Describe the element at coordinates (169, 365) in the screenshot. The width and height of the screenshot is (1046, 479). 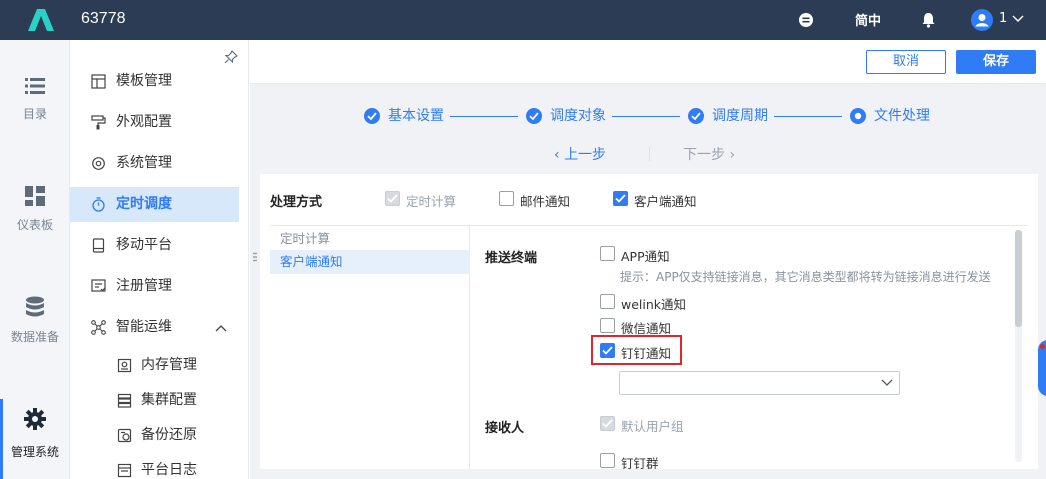
I see `submenu-label-memory: 内存管理` at that location.